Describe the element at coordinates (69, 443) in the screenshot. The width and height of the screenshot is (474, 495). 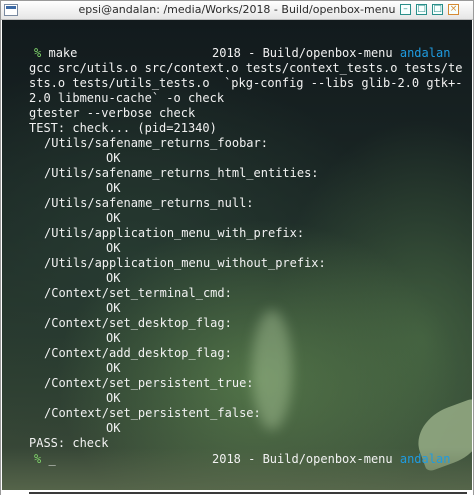
I see `summary-line: PASS: check` at that location.